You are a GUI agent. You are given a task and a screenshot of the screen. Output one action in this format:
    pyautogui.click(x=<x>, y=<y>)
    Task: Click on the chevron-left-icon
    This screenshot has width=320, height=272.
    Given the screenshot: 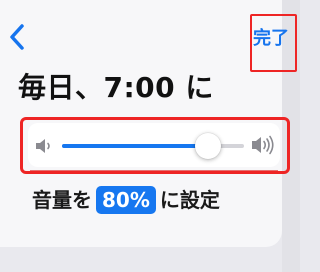 What is the action you would take?
    pyautogui.click(x=17, y=37)
    